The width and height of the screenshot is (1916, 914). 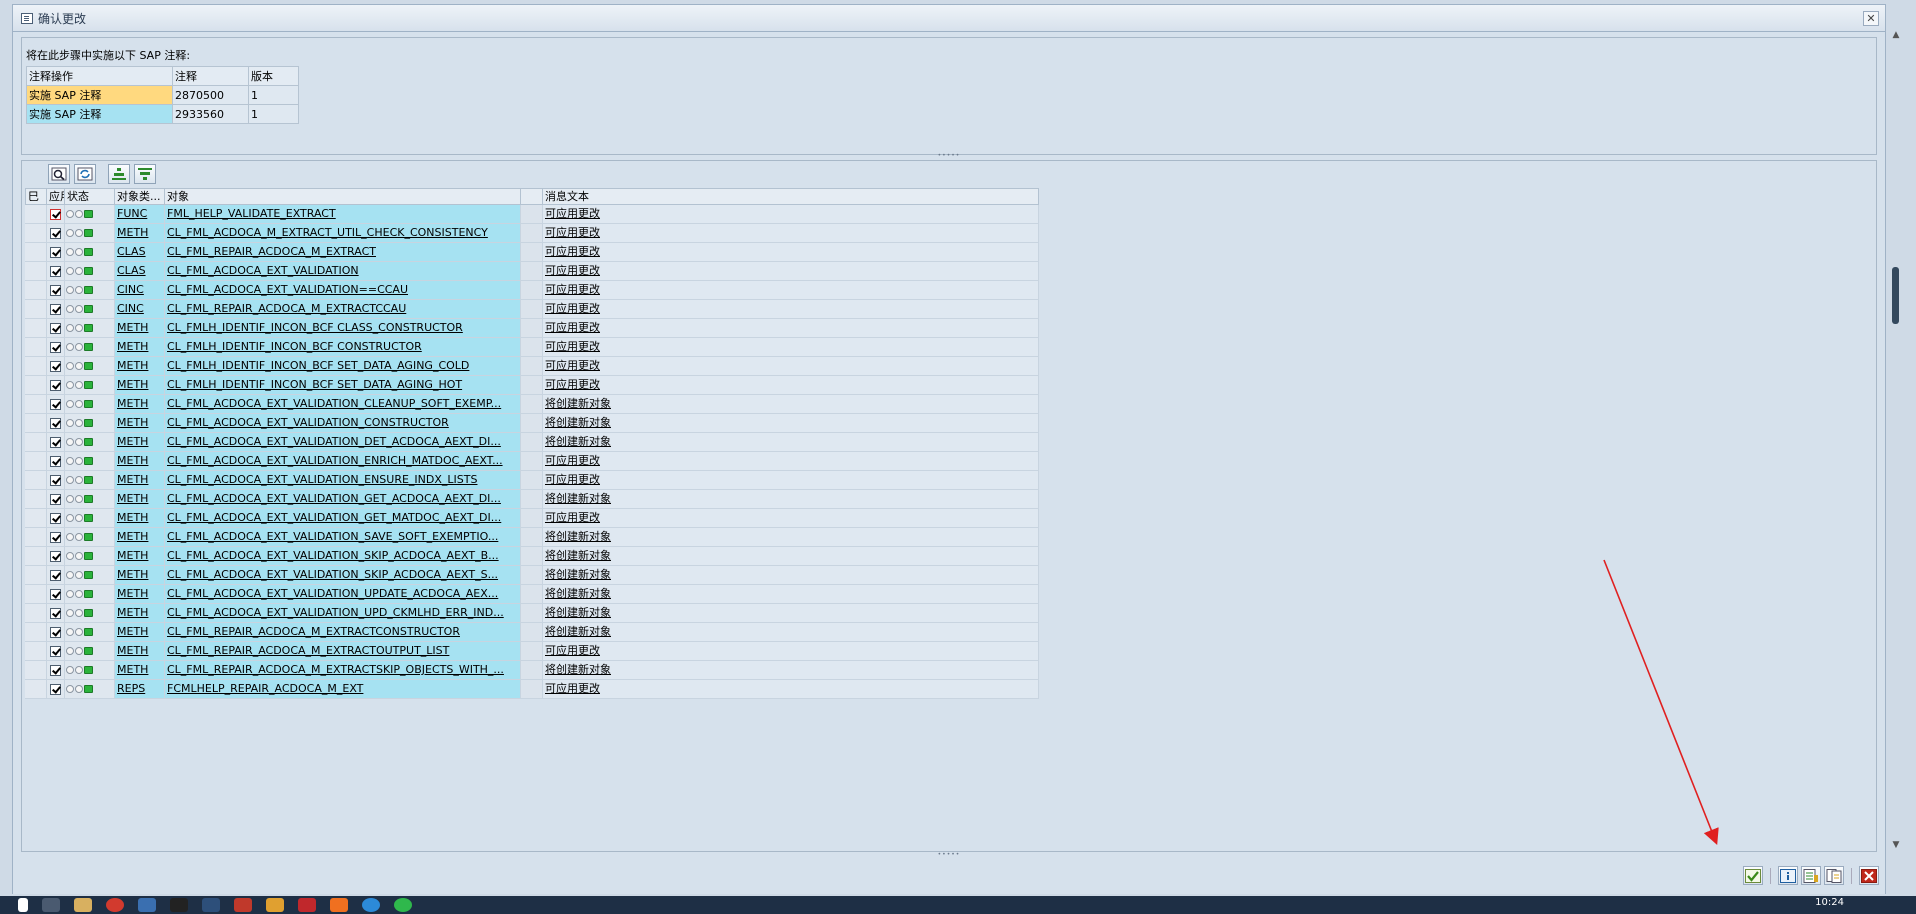 I want to click on object-name-link: CL_FML_ACDOCA_EXT_VALIDATION, so click(x=263, y=270).